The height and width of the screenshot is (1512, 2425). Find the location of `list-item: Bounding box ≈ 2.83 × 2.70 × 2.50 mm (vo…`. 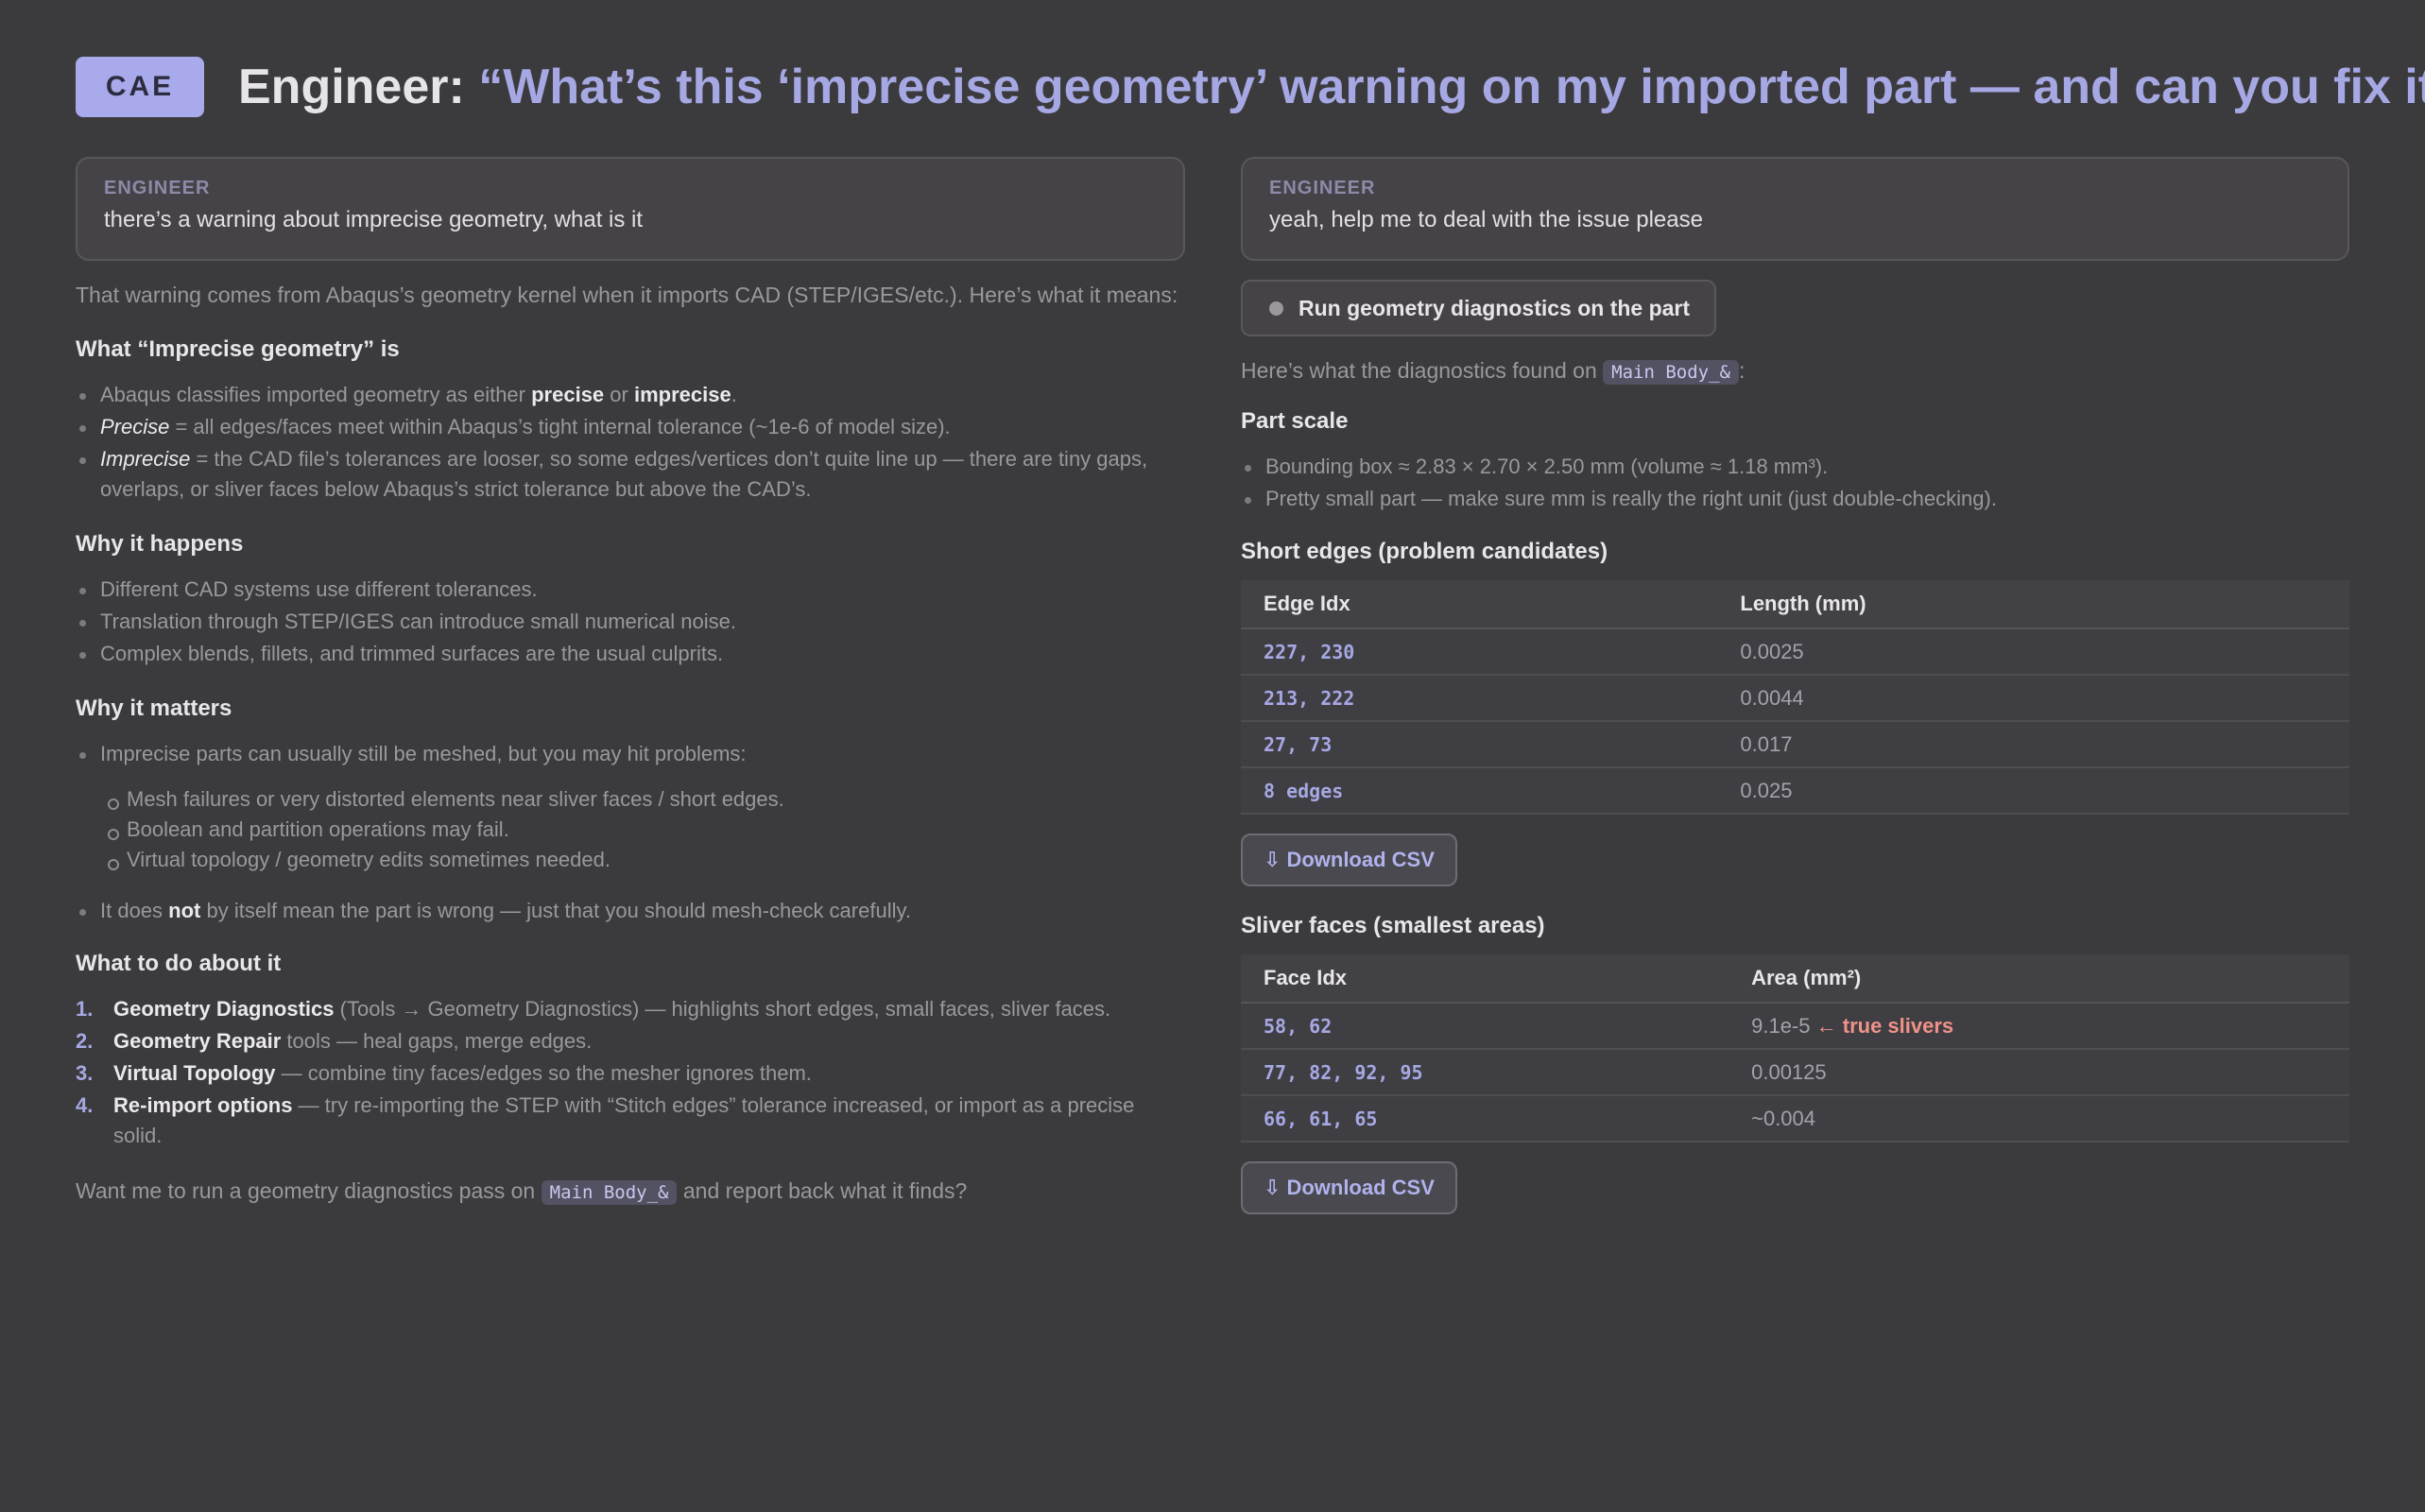

list-item: Bounding box ≈ 2.83 × 2.70 × 2.50 mm (vo… is located at coordinates (1795, 467).